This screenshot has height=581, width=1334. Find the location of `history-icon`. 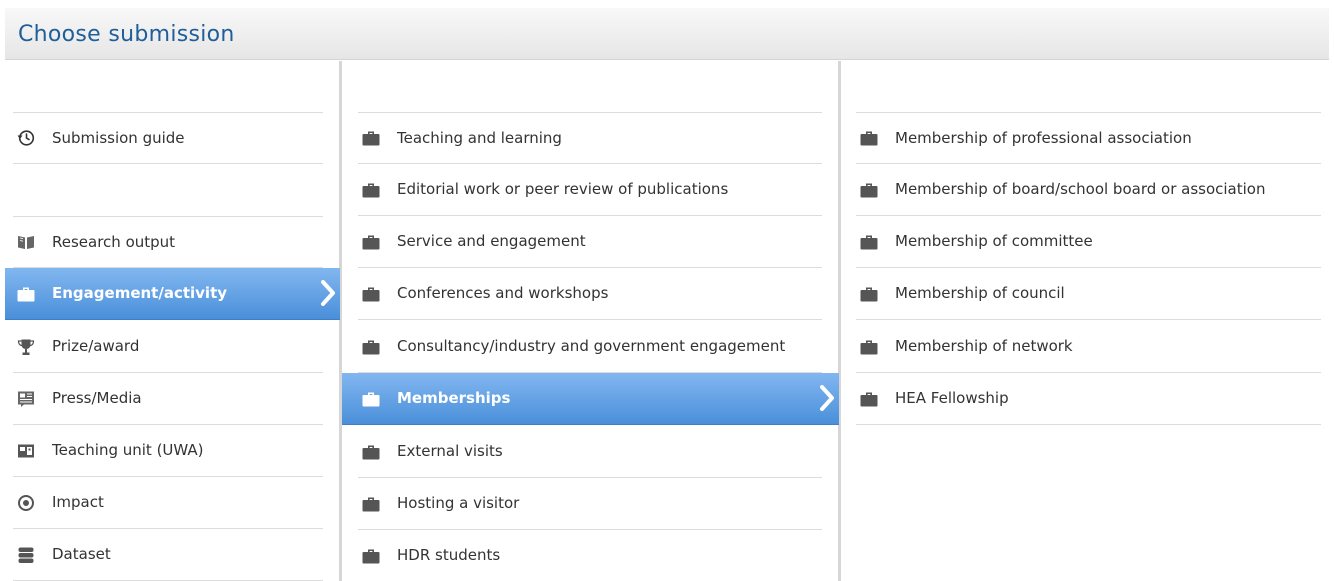

history-icon is located at coordinates (26, 138).